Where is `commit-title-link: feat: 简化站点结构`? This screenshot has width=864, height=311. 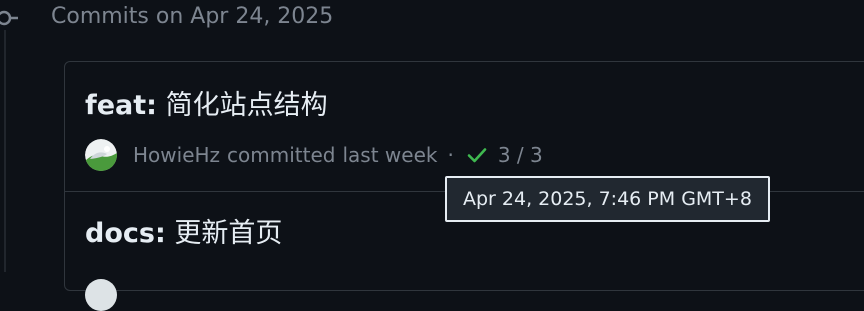
commit-title-link: feat: 简化站点结构 is located at coordinates (206, 106).